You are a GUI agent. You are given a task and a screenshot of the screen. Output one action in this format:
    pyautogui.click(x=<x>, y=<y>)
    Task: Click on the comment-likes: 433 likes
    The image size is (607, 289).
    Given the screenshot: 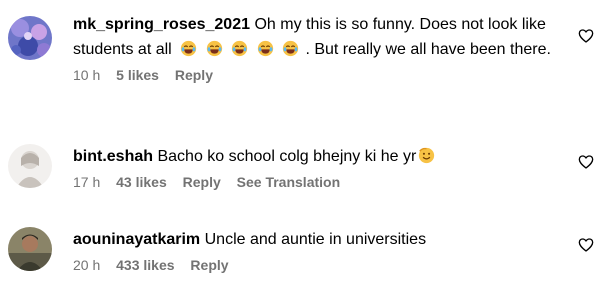 What is the action you would take?
    pyautogui.click(x=145, y=265)
    